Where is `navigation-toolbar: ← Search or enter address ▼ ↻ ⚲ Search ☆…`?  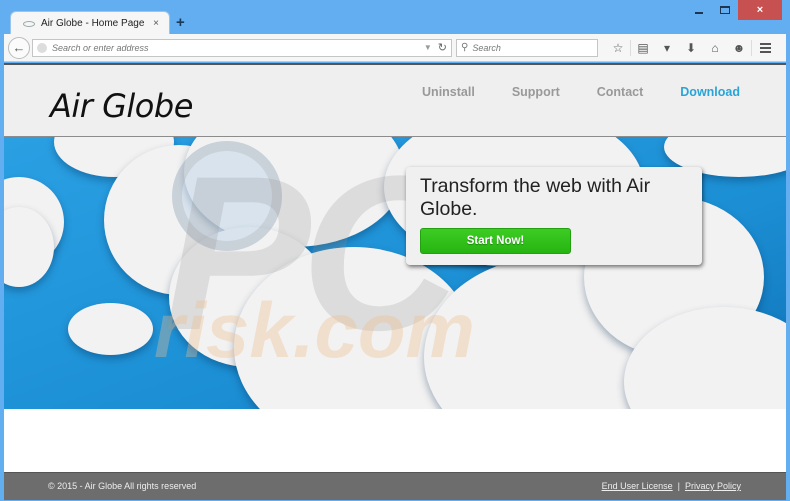
navigation-toolbar: ← Search or enter address ▼ ↻ ⚲ Search ☆… is located at coordinates (395, 48).